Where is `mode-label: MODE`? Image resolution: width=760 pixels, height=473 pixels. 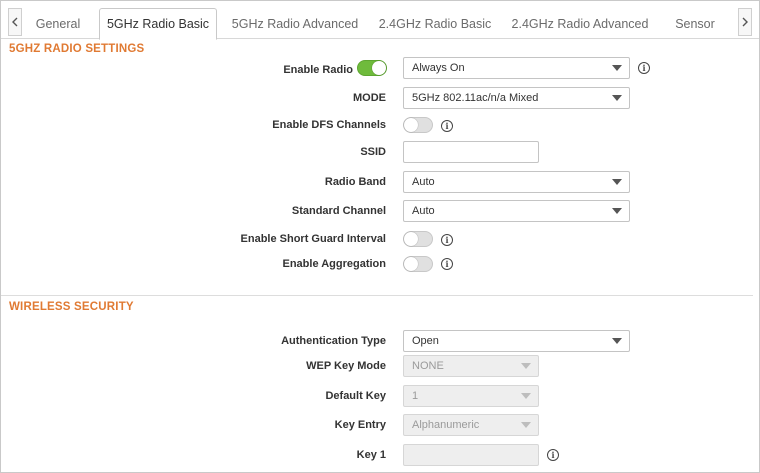 mode-label: MODE is located at coordinates (369, 98).